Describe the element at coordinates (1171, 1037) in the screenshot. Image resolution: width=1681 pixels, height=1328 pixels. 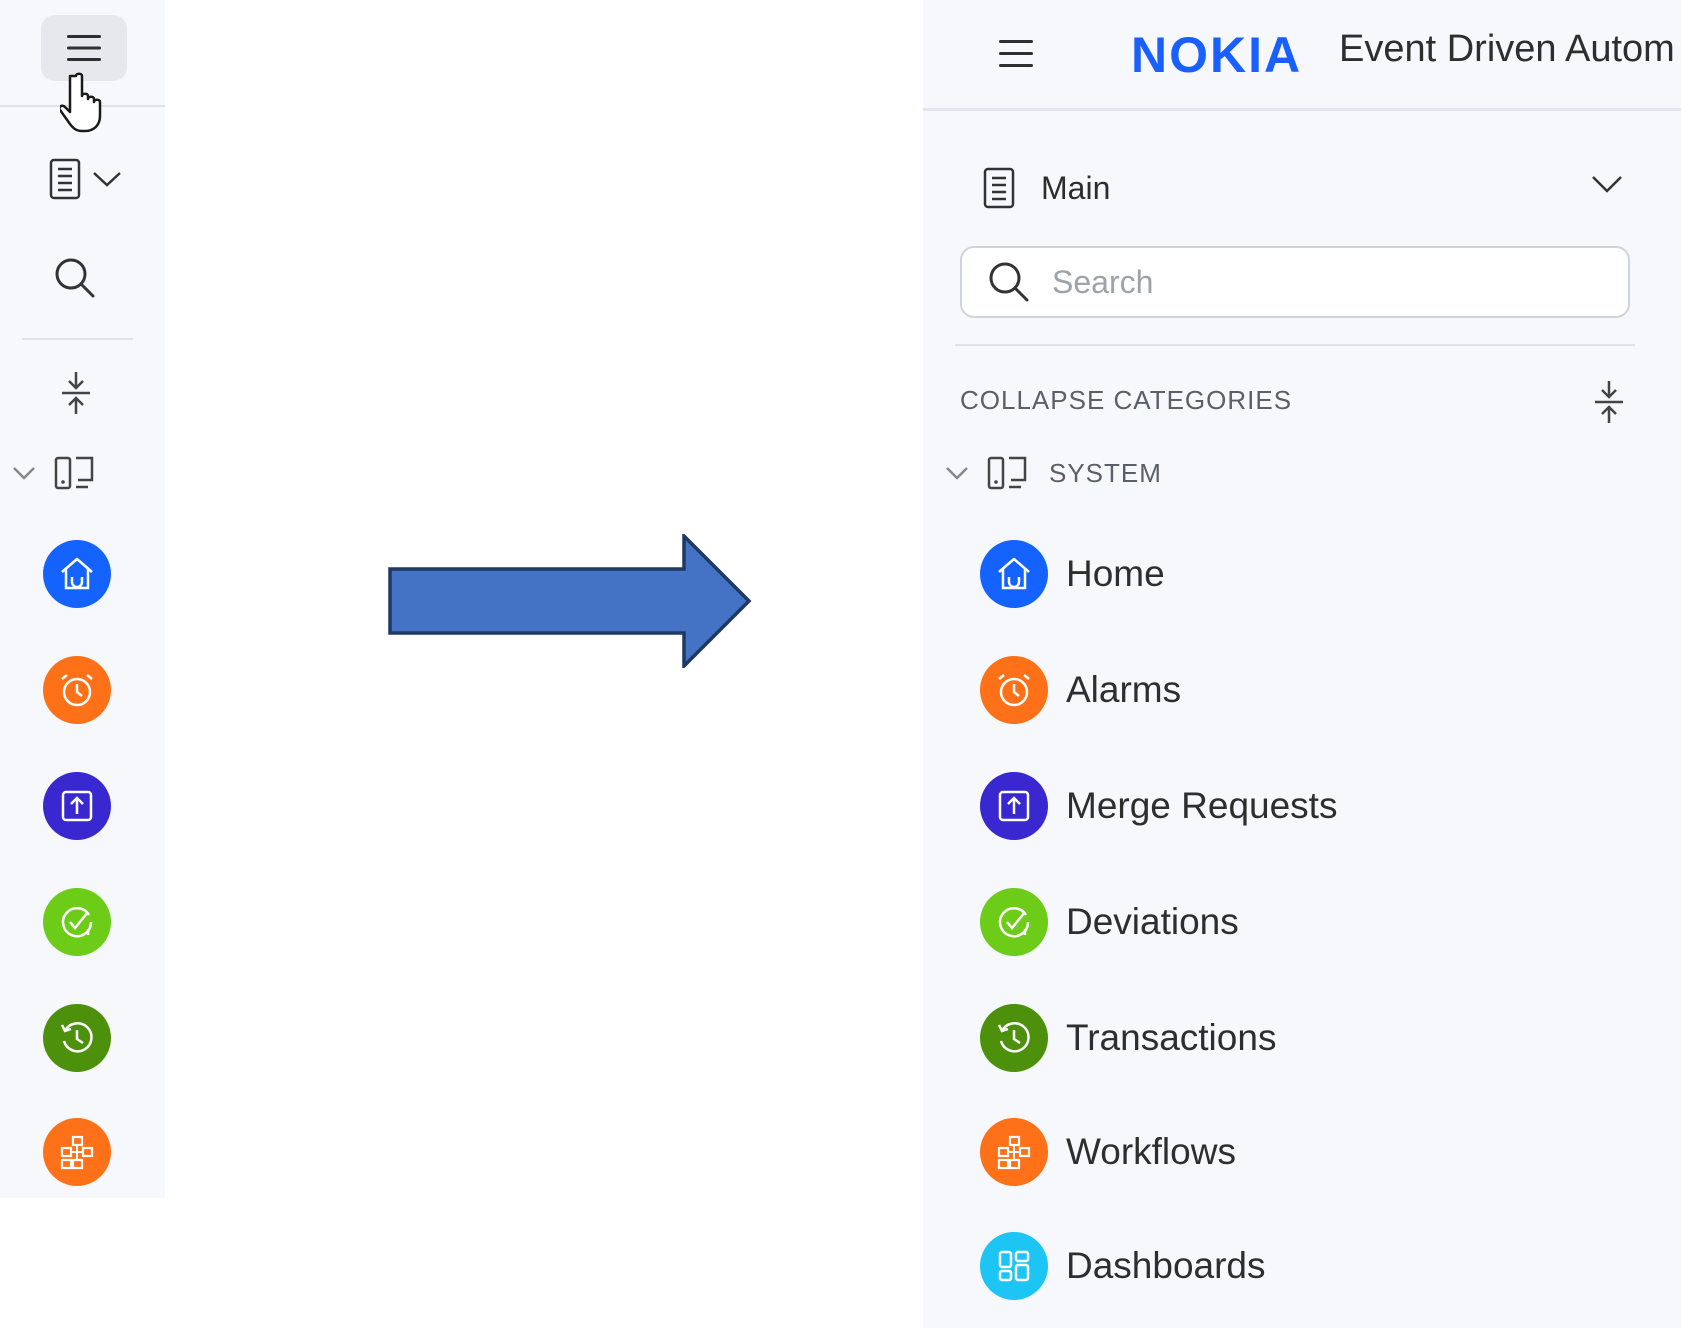
I see `nav-item-label: Transactions` at that location.